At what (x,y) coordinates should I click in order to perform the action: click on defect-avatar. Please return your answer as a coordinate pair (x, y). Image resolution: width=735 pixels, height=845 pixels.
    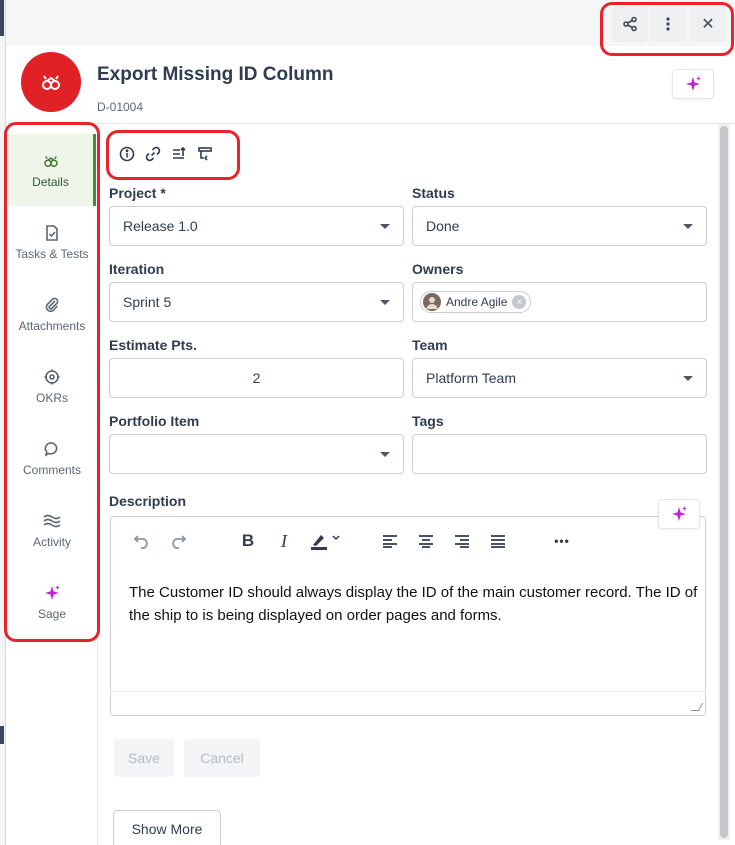
    Looking at the image, I should click on (51, 82).